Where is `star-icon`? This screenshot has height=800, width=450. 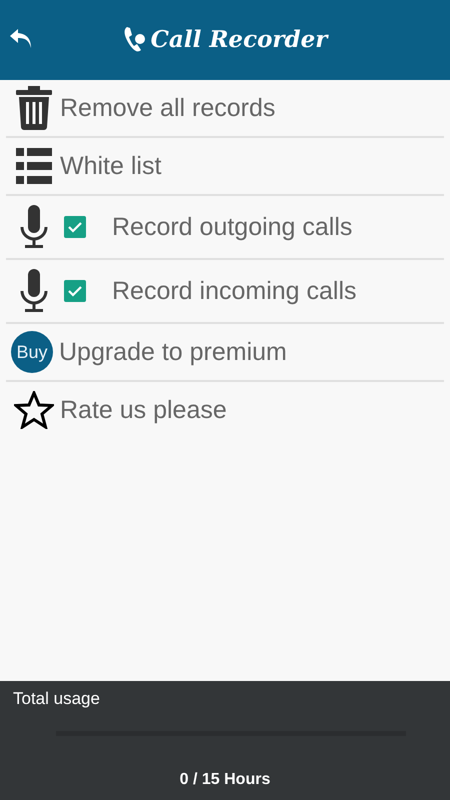 star-icon is located at coordinates (34, 410).